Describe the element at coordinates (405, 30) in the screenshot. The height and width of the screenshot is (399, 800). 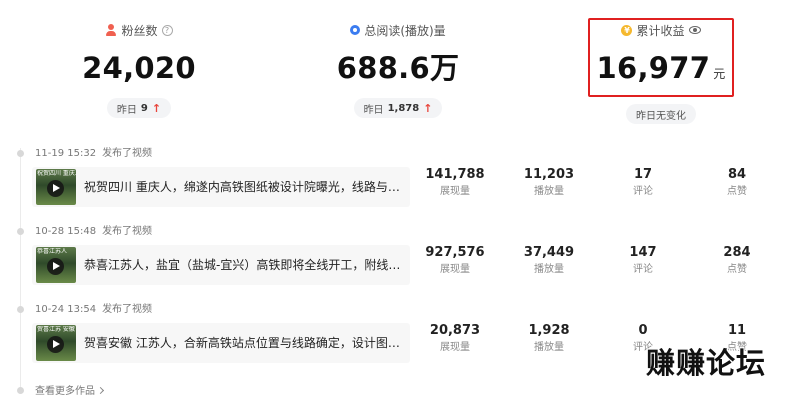
I see `reads-label: 总阅读(播放)量` at that location.